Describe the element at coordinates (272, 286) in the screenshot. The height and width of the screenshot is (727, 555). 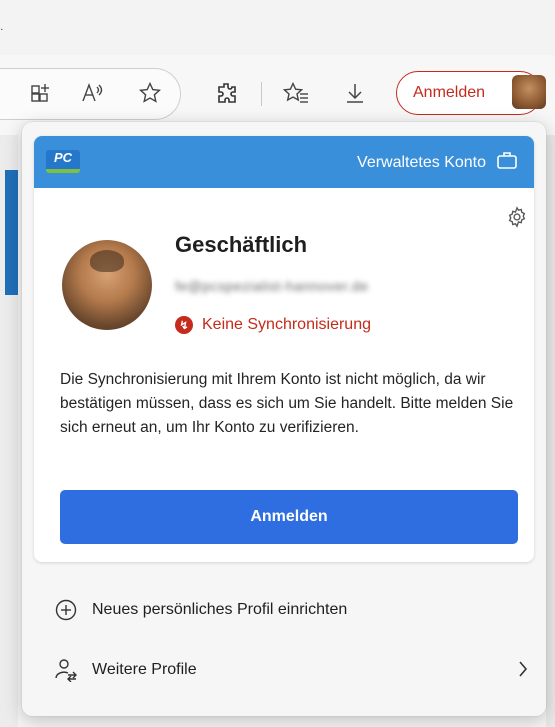
I see `profile-email: fe@pcspezialist-hannover.de` at that location.